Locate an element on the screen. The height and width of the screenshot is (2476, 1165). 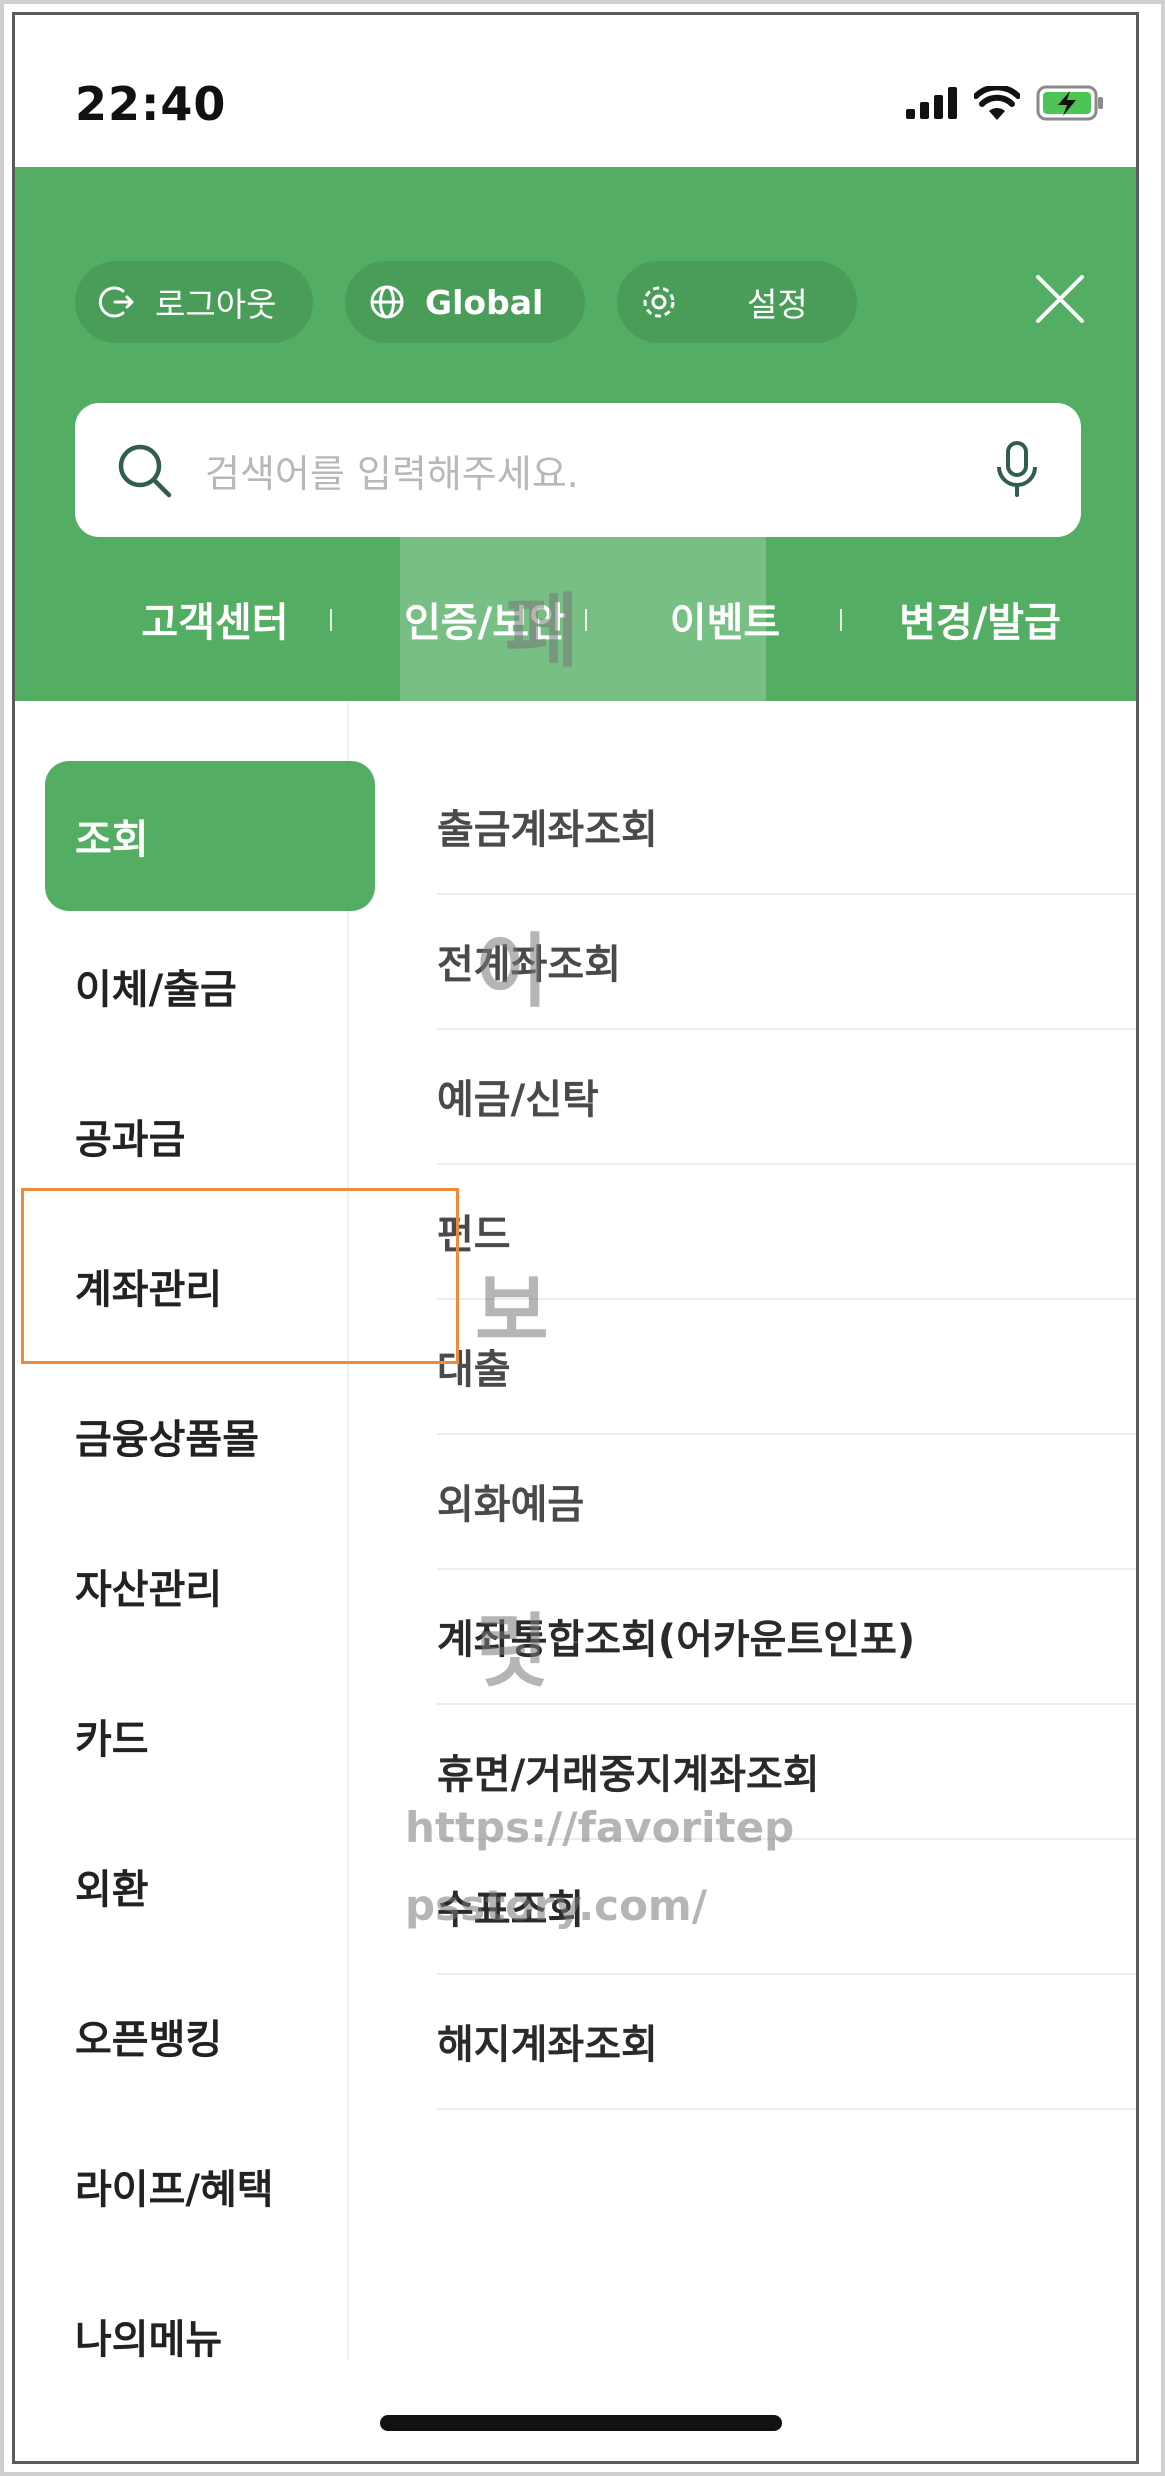
left-menu-item-inquiry: 조회 is located at coordinates (210, 836).